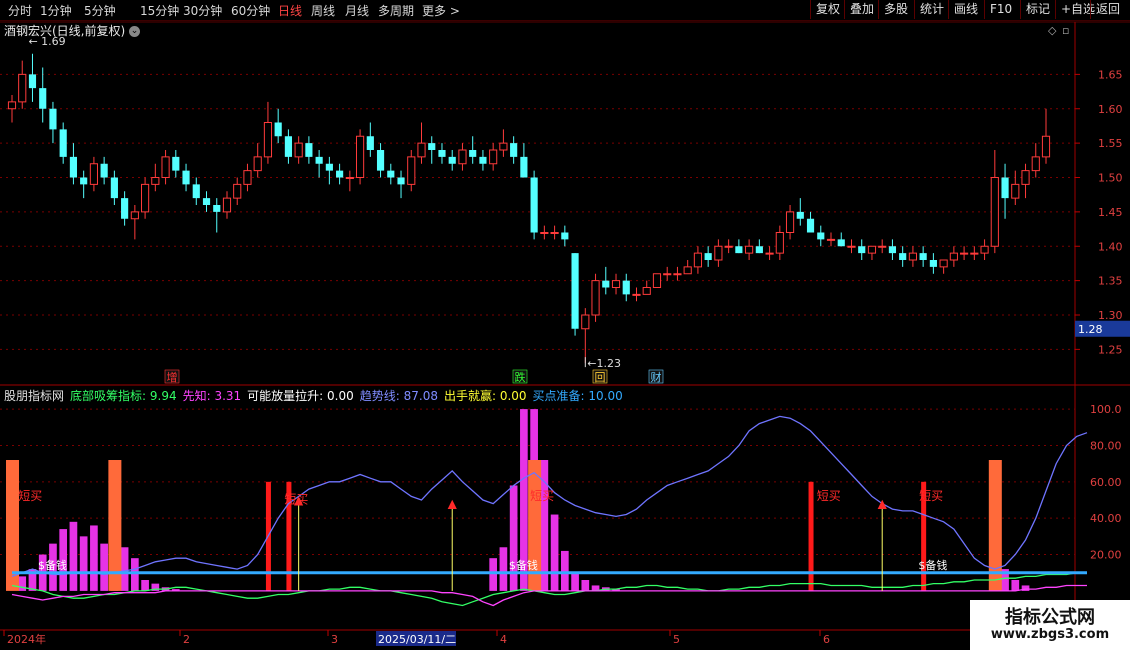  What do you see at coordinates (26, 639) in the screenshot?
I see `x-tick-label: 2024年` at bounding box center [26, 639].